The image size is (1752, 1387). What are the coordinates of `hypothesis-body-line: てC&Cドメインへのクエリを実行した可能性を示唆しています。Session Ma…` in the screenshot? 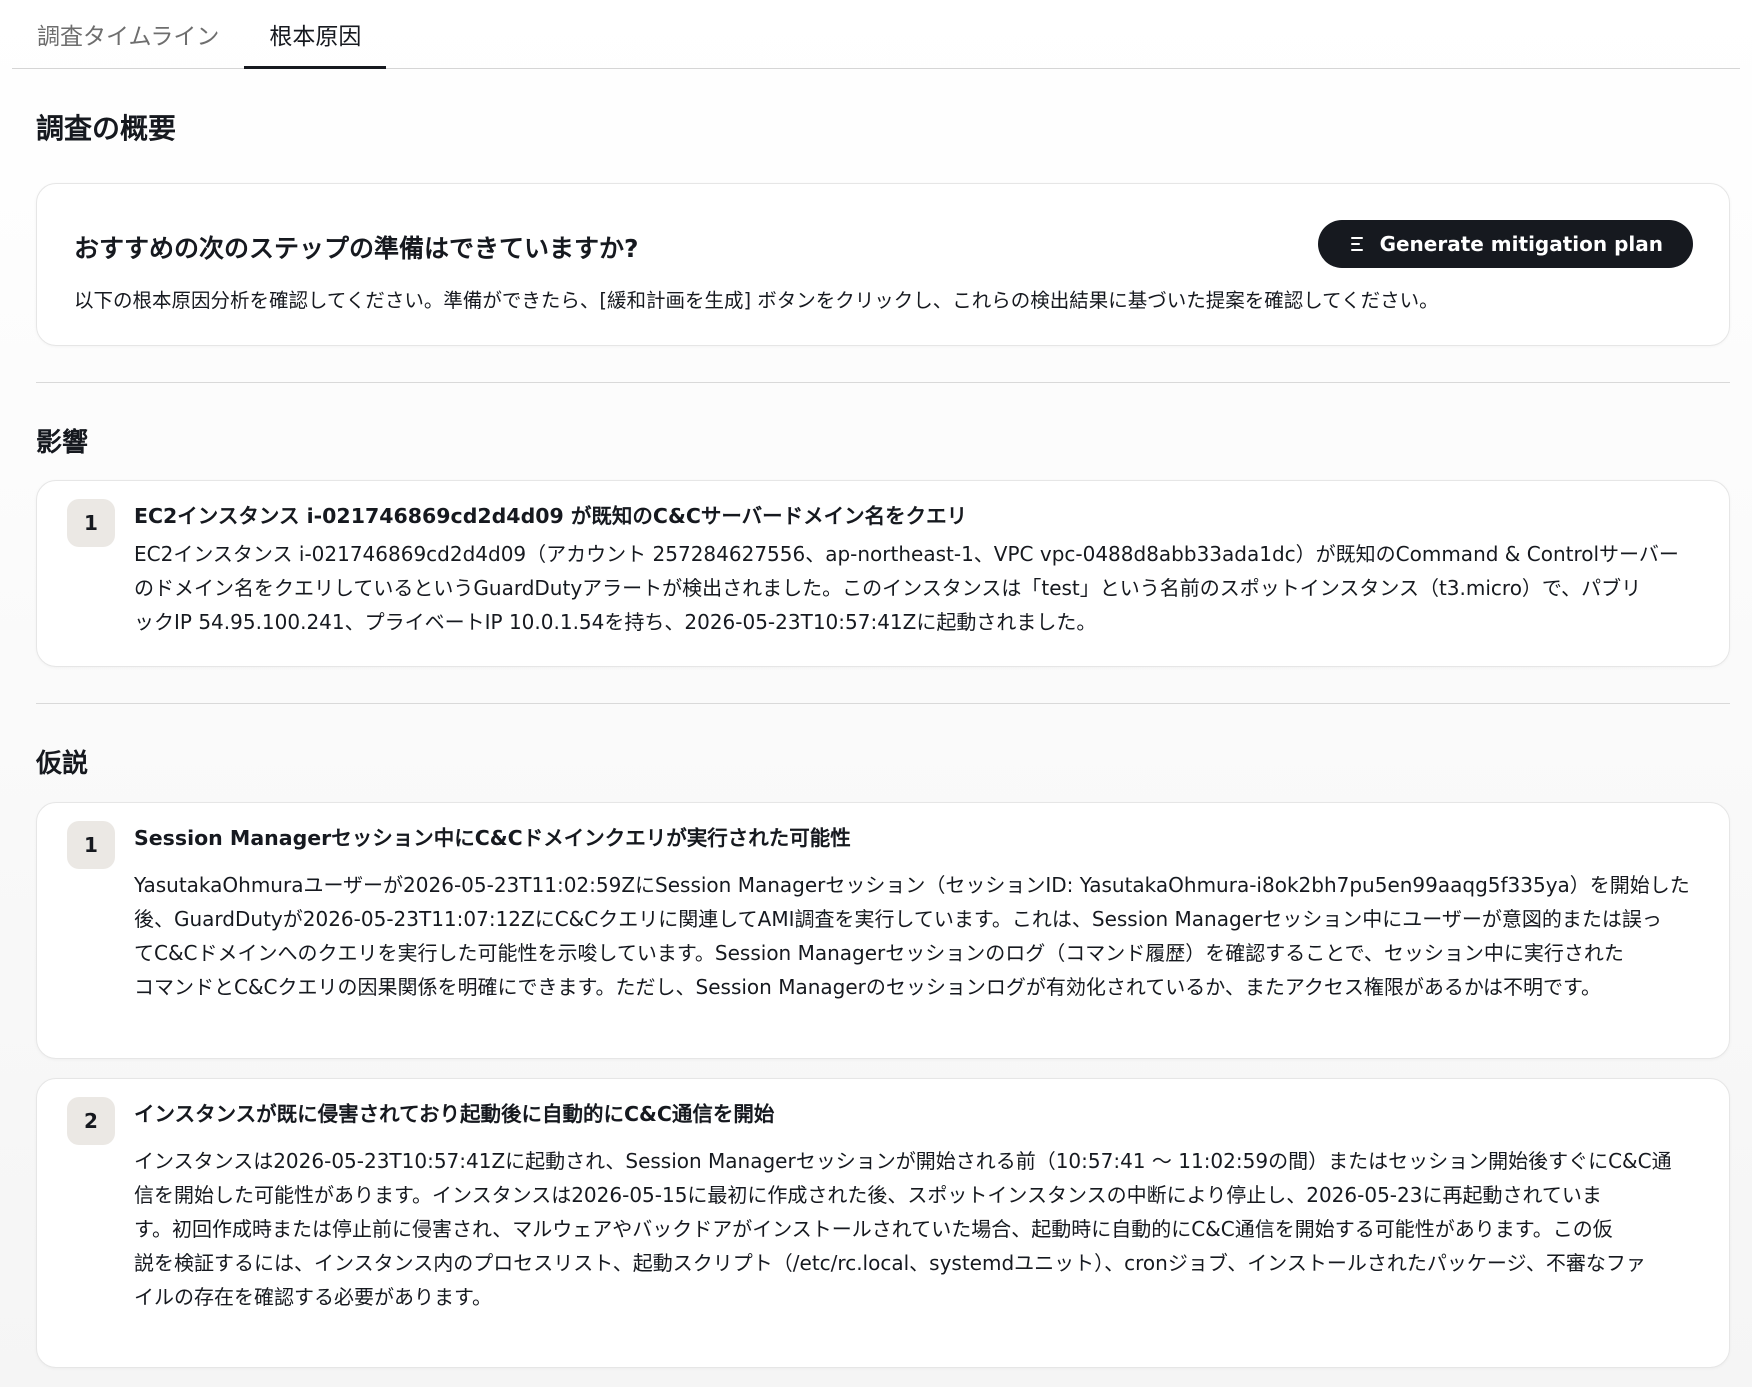 It's located at (879, 953).